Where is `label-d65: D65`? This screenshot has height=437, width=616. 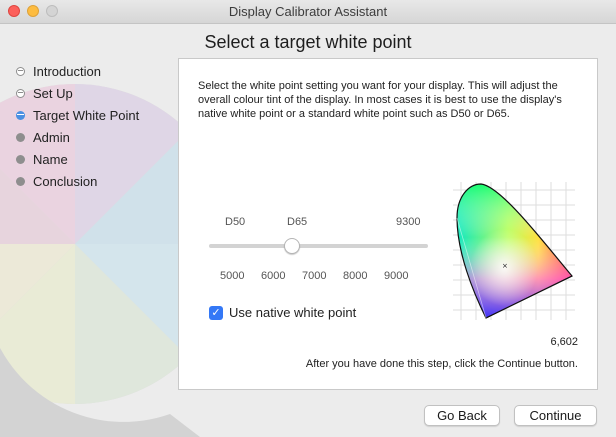 label-d65: D65 is located at coordinates (297, 222).